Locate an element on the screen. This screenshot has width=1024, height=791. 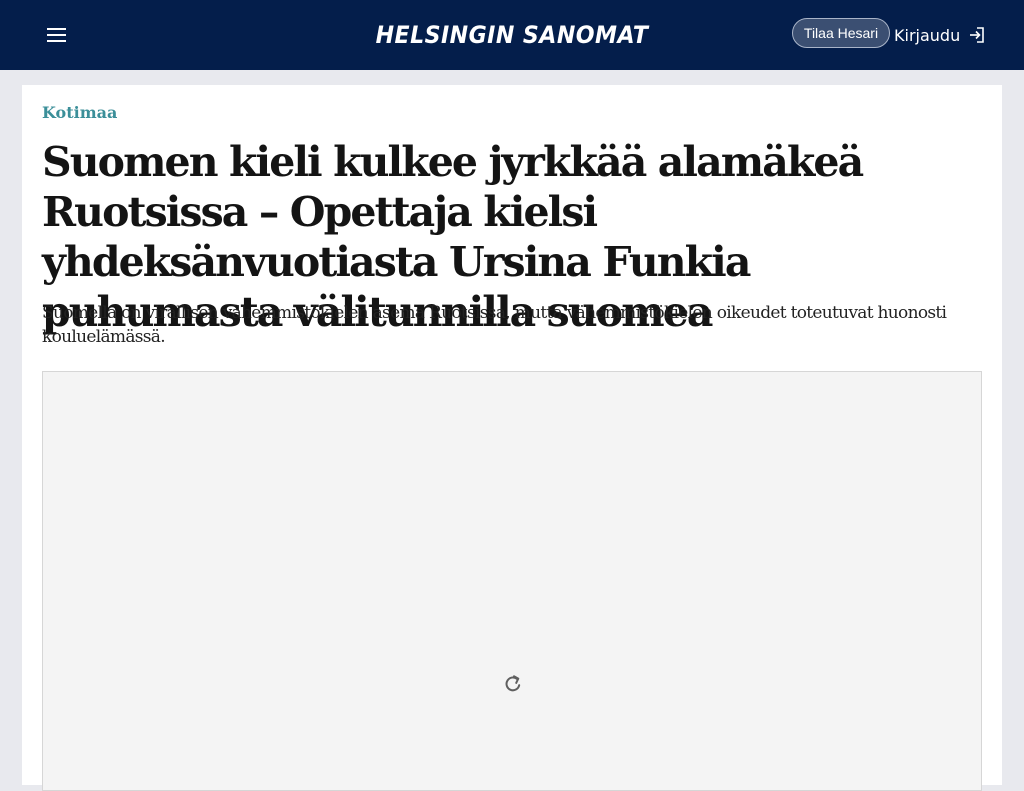
subscribe-button: Tilaa Hesari is located at coordinates (841, 33).